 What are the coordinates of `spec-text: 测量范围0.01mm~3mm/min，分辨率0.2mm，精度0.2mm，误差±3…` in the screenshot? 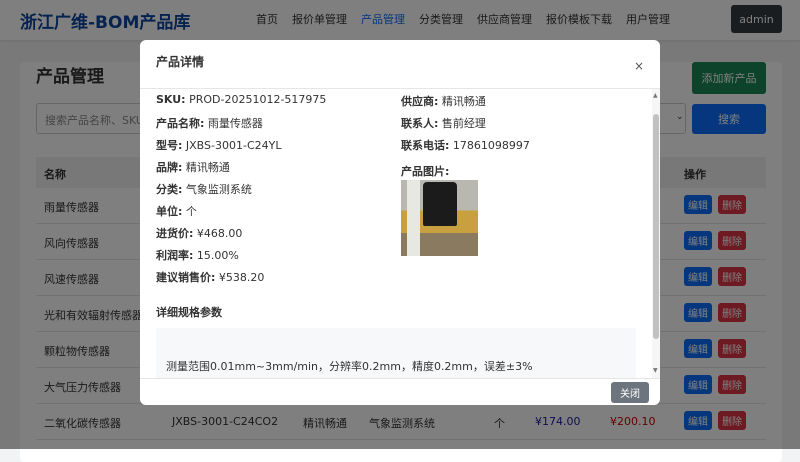 It's located at (349, 366).